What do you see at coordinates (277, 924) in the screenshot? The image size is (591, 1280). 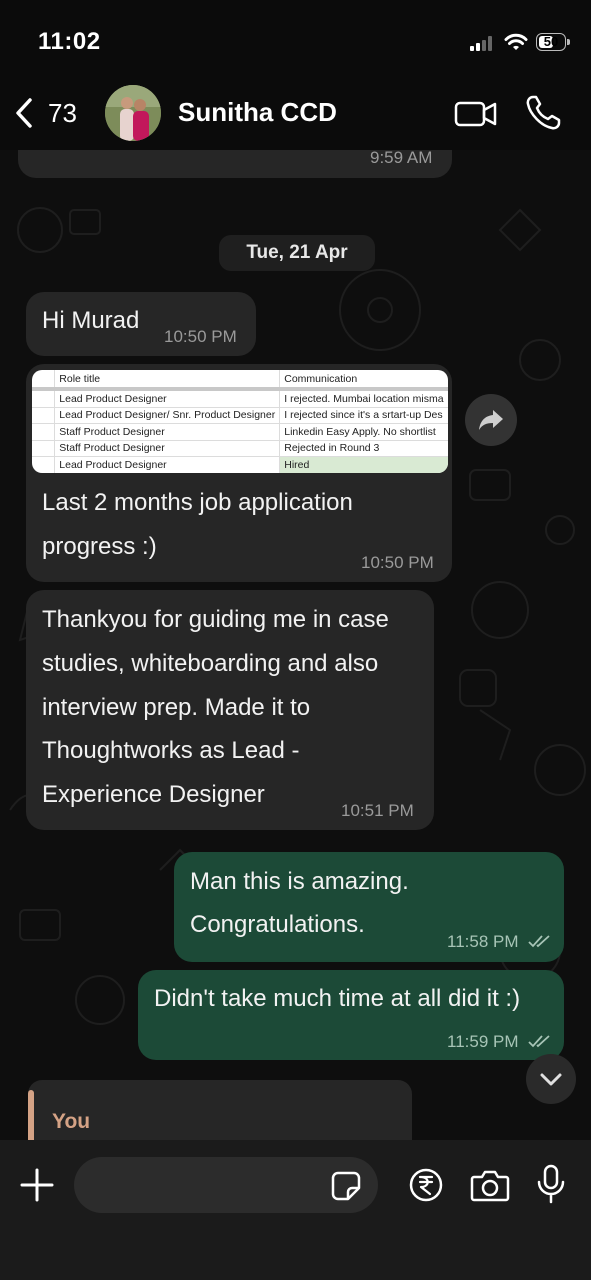 I see `message-text: Congratulations.` at bounding box center [277, 924].